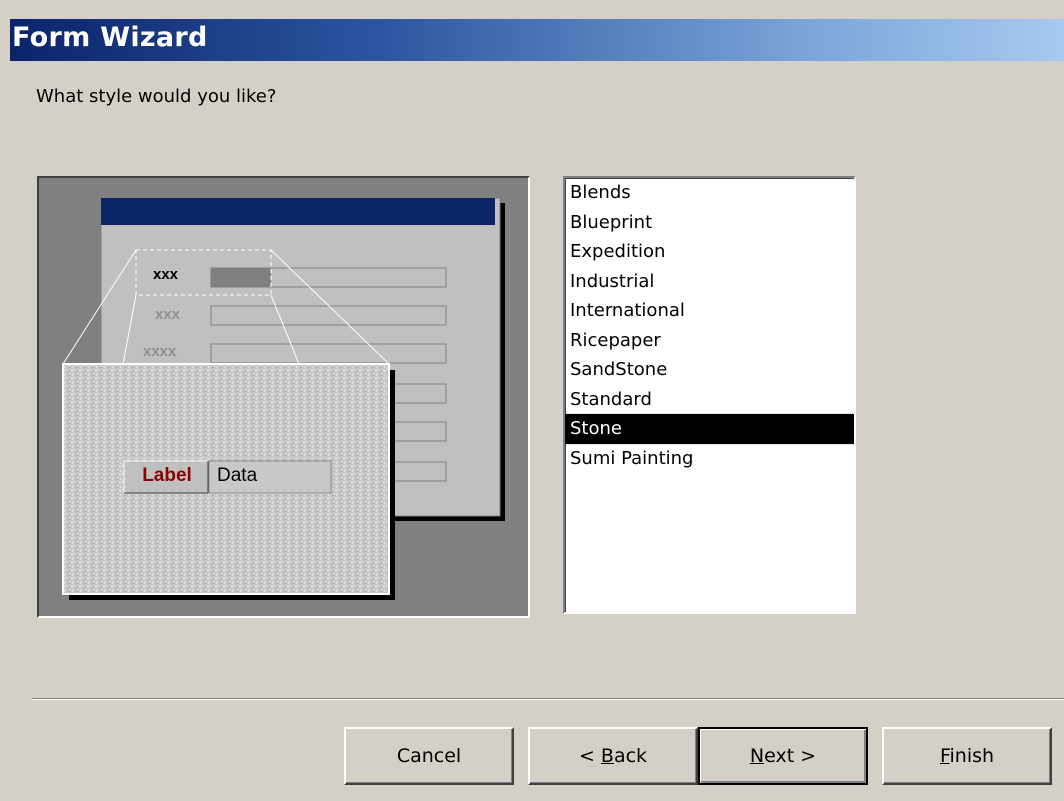  What do you see at coordinates (709, 223) in the screenshot?
I see `style-item-blueprint: Blueprint` at bounding box center [709, 223].